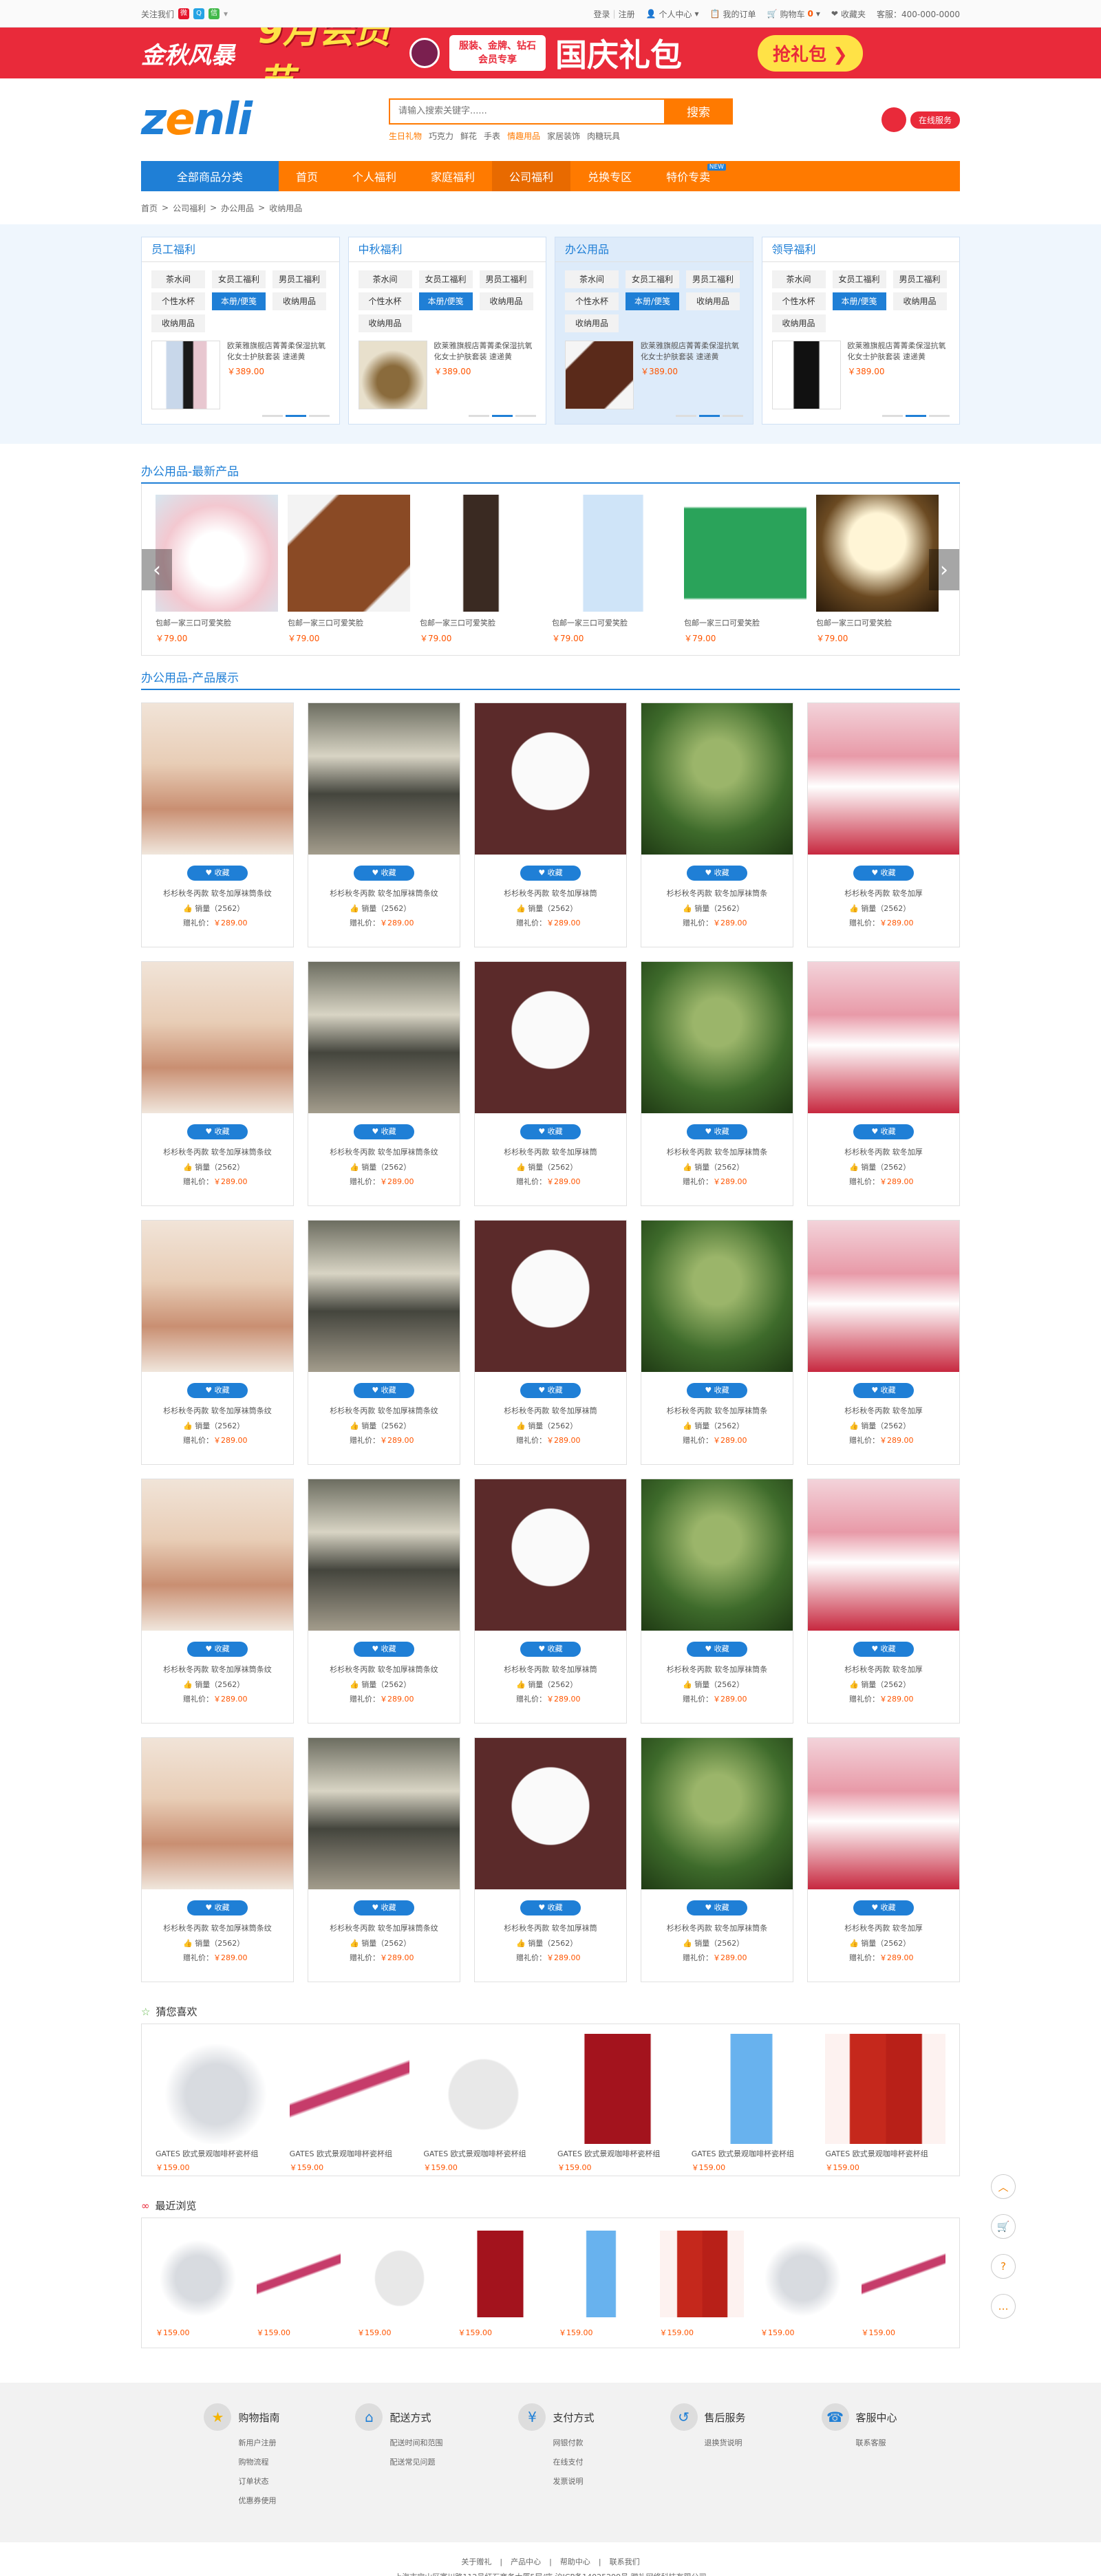  What do you see at coordinates (178, 301) in the screenshot?
I see `category-tag: 个性水杯` at bounding box center [178, 301].